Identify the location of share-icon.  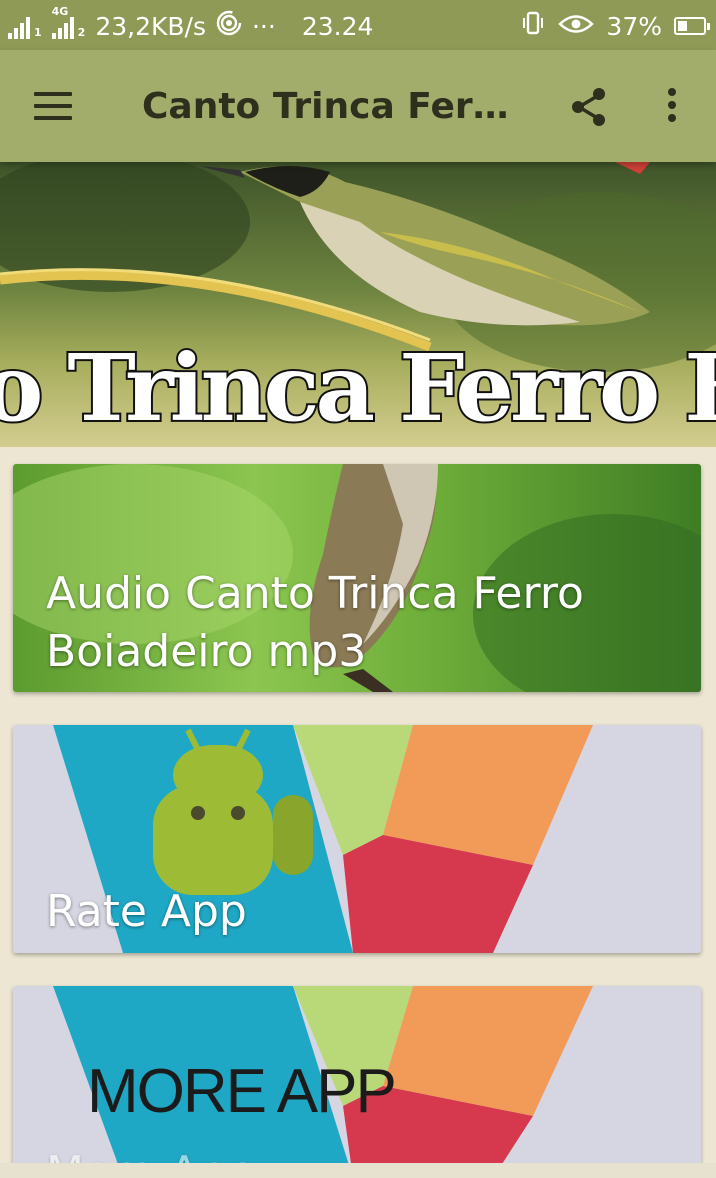
(589, 107).